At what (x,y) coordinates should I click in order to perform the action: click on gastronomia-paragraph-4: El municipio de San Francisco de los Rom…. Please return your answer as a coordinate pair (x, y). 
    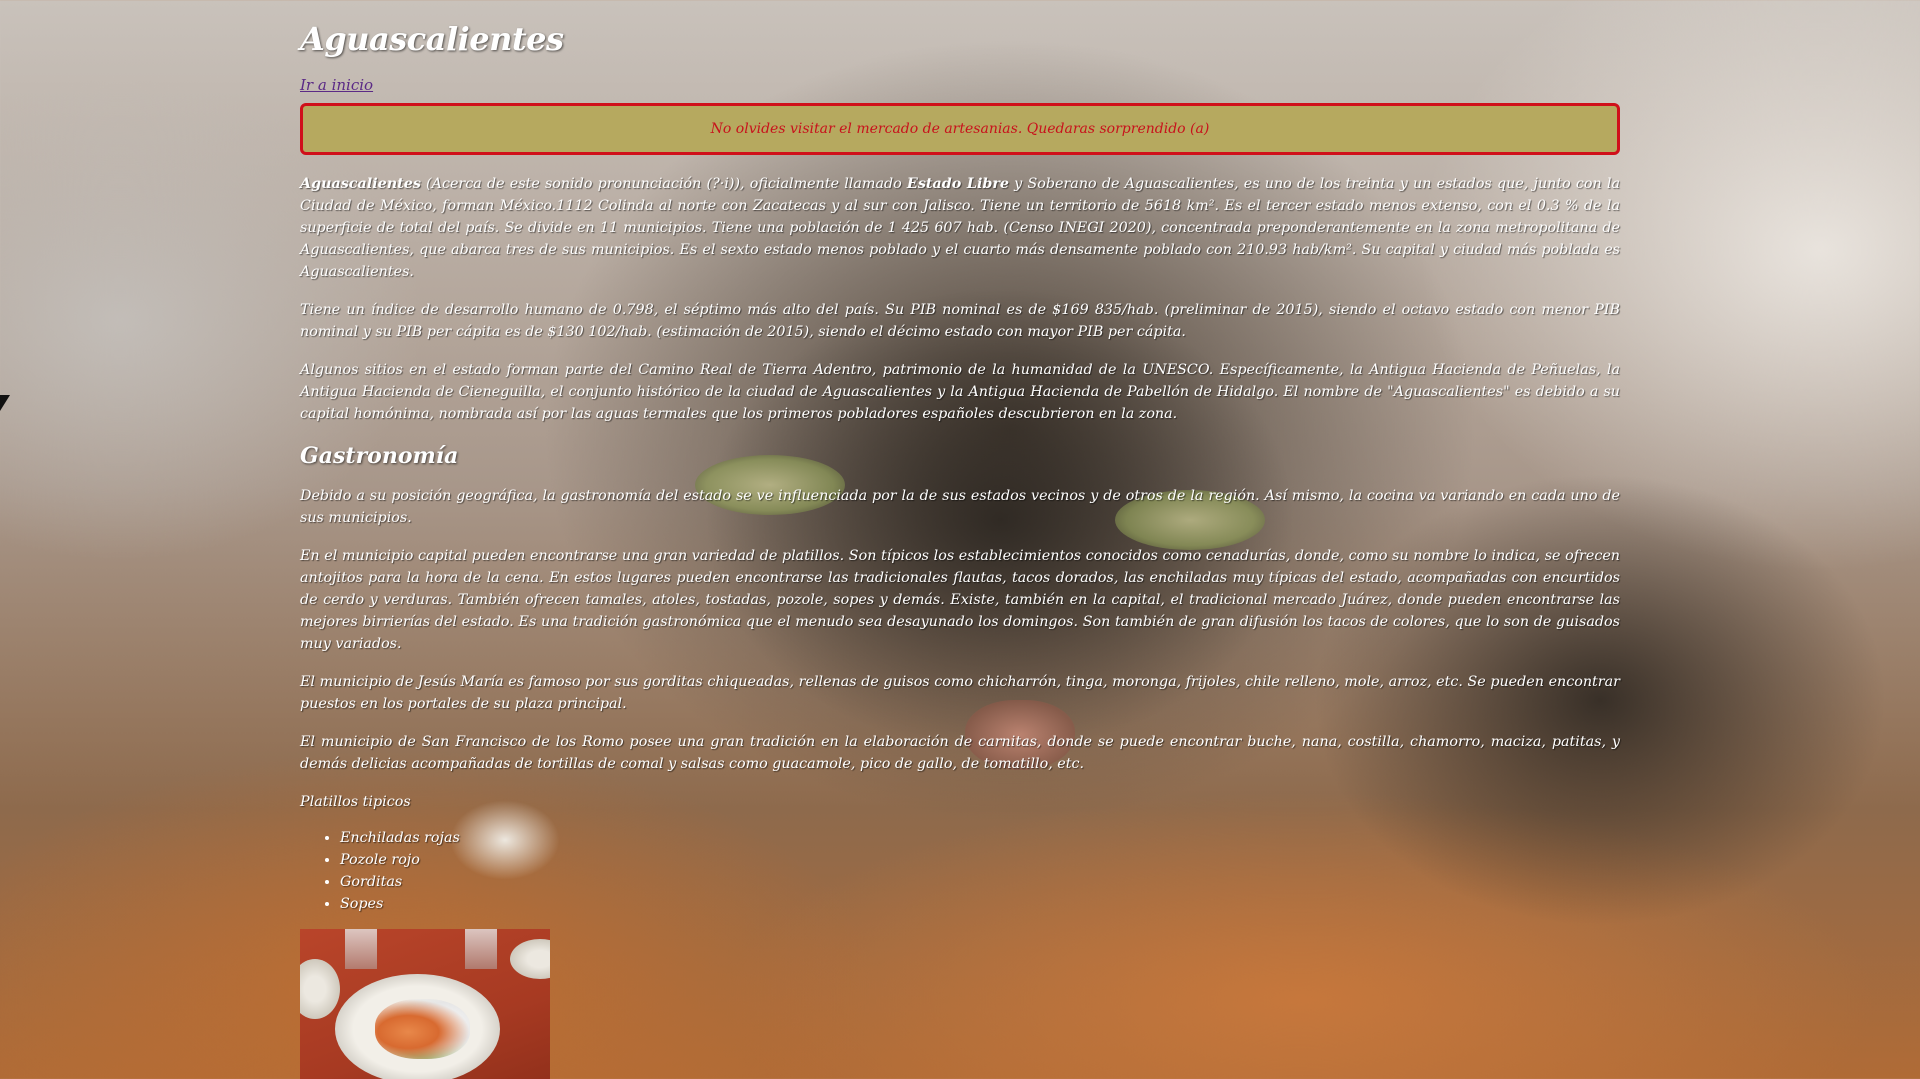
    Looking at the image, I should click on (960, 753).